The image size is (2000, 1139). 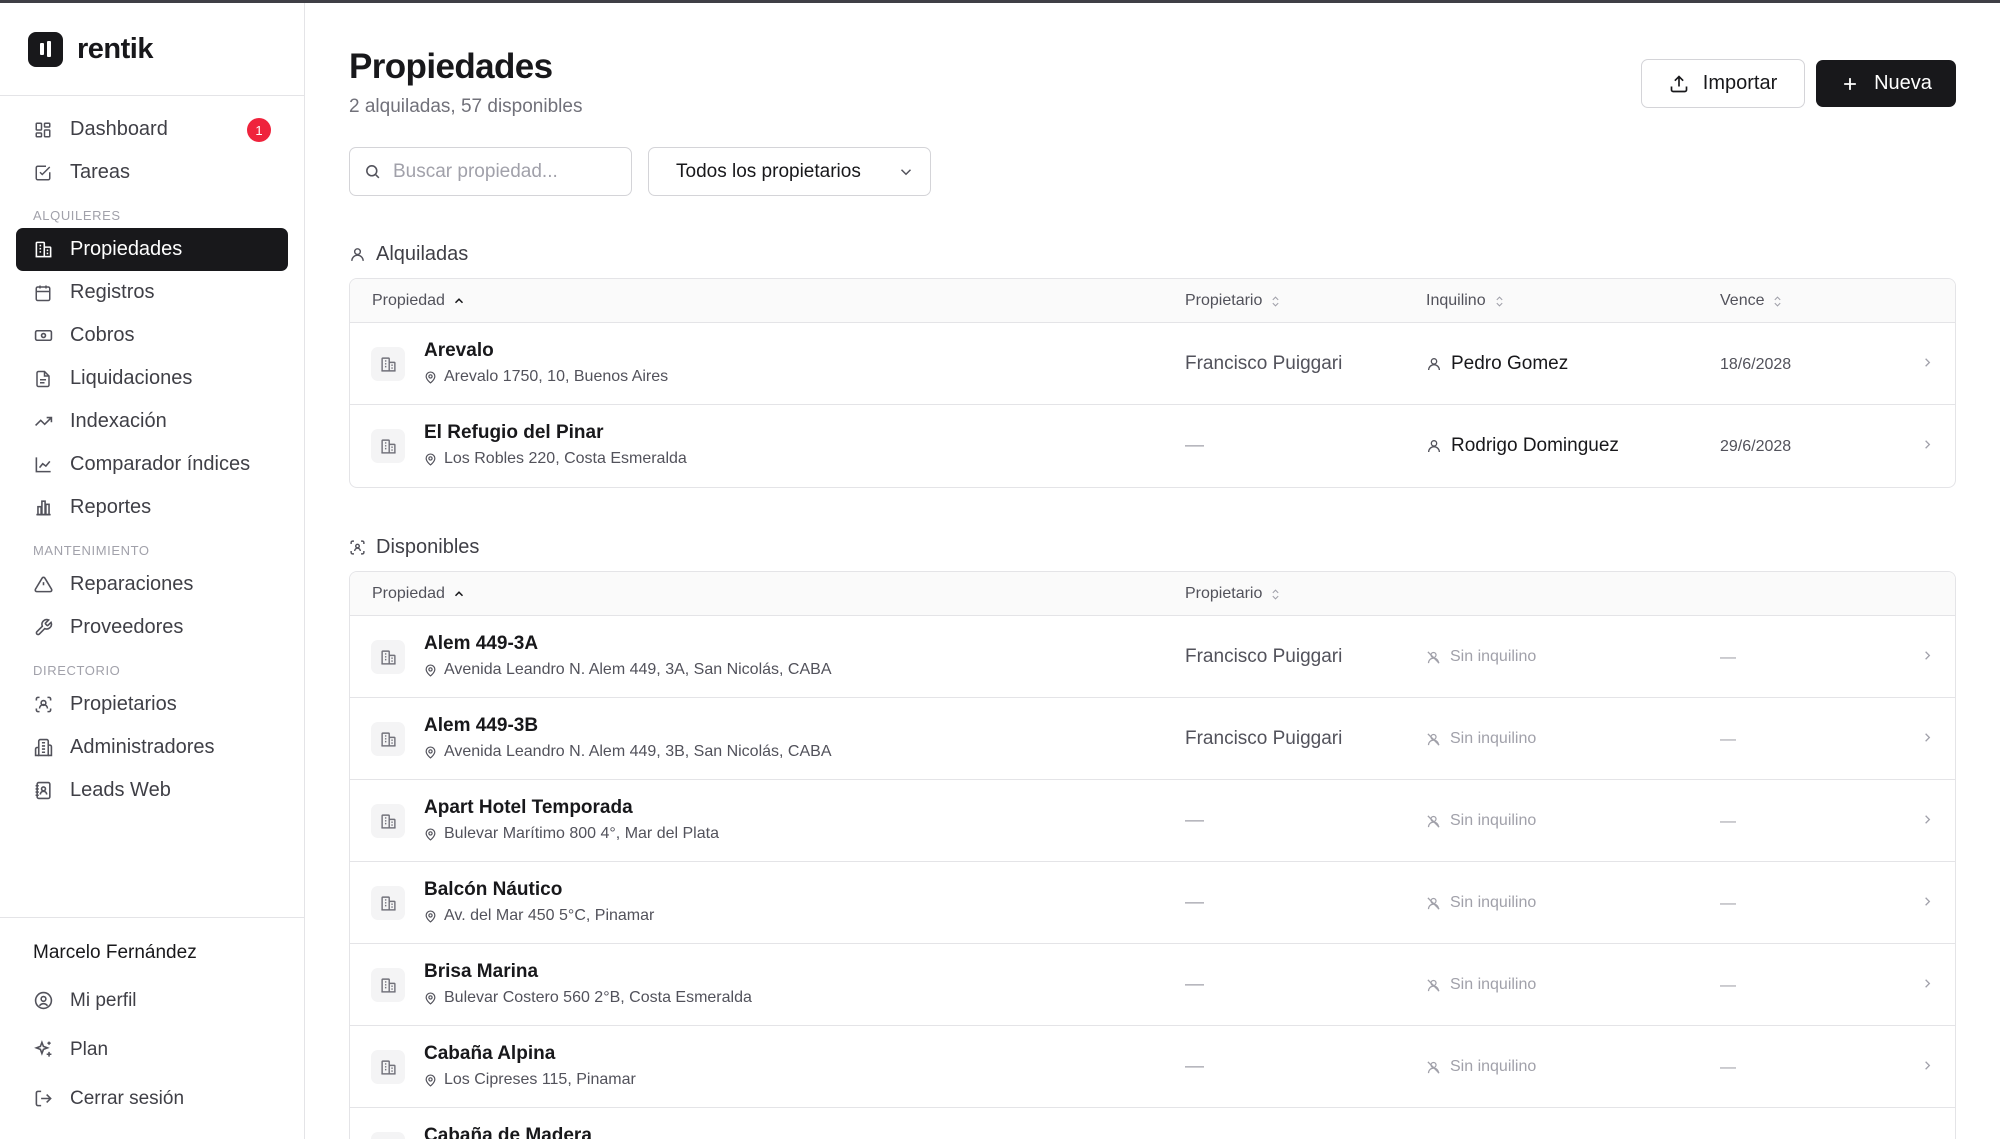 What do you see at coordinates (43, 705) in the screenshot?
I see `scan-user-icon` at bounding box center [43, 705].